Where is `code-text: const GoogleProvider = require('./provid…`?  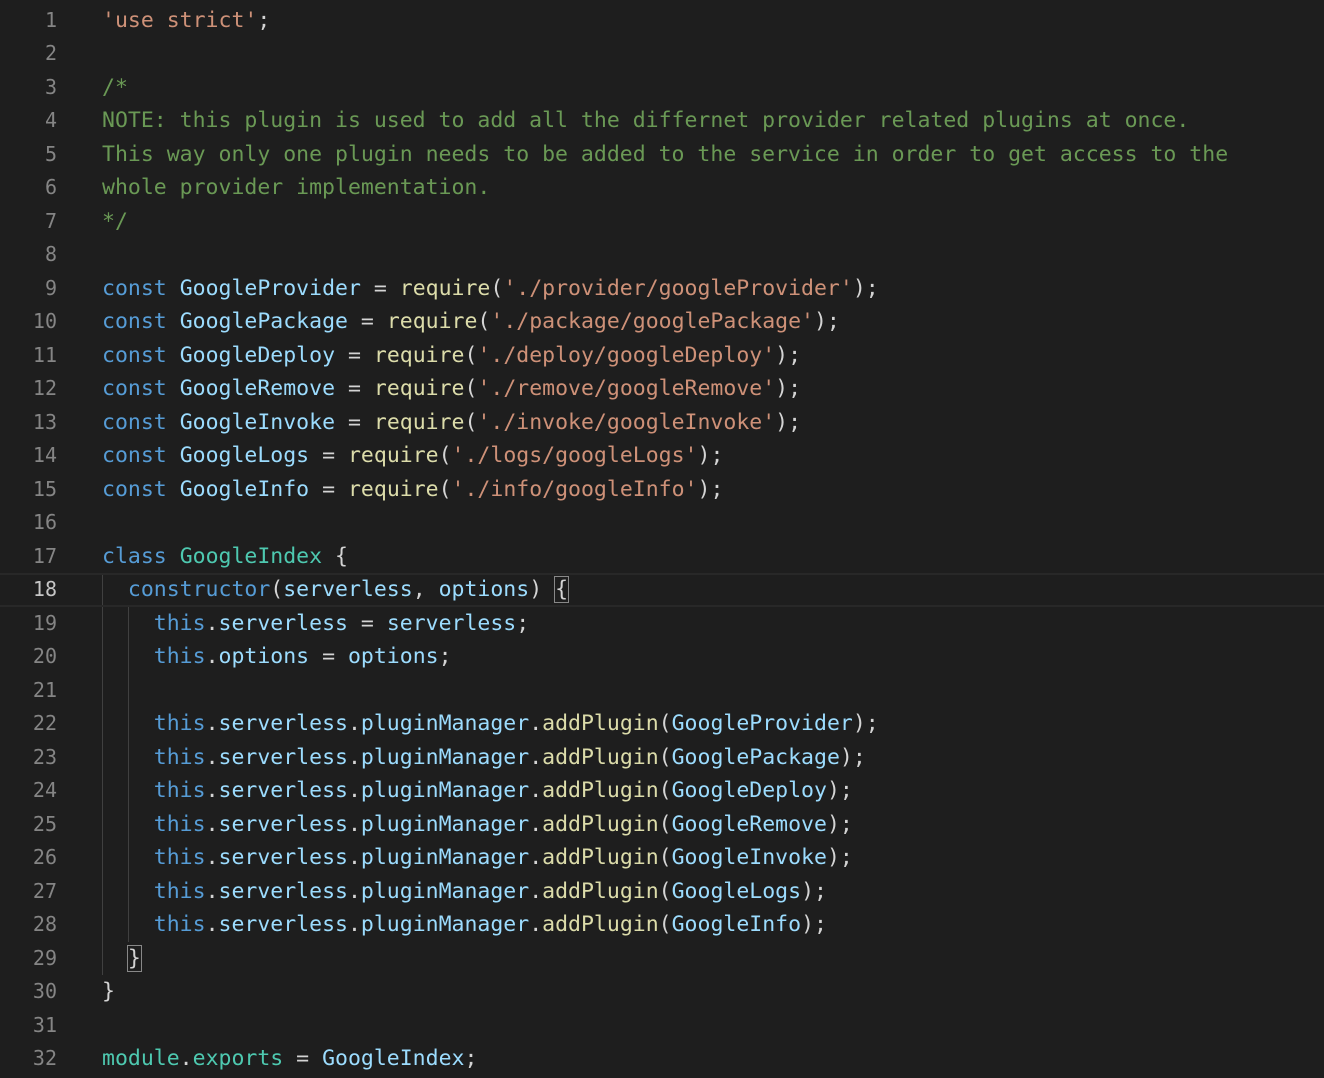 code-text: const GoogleProvider = require('./provid… is located at coordinates (490, 289).